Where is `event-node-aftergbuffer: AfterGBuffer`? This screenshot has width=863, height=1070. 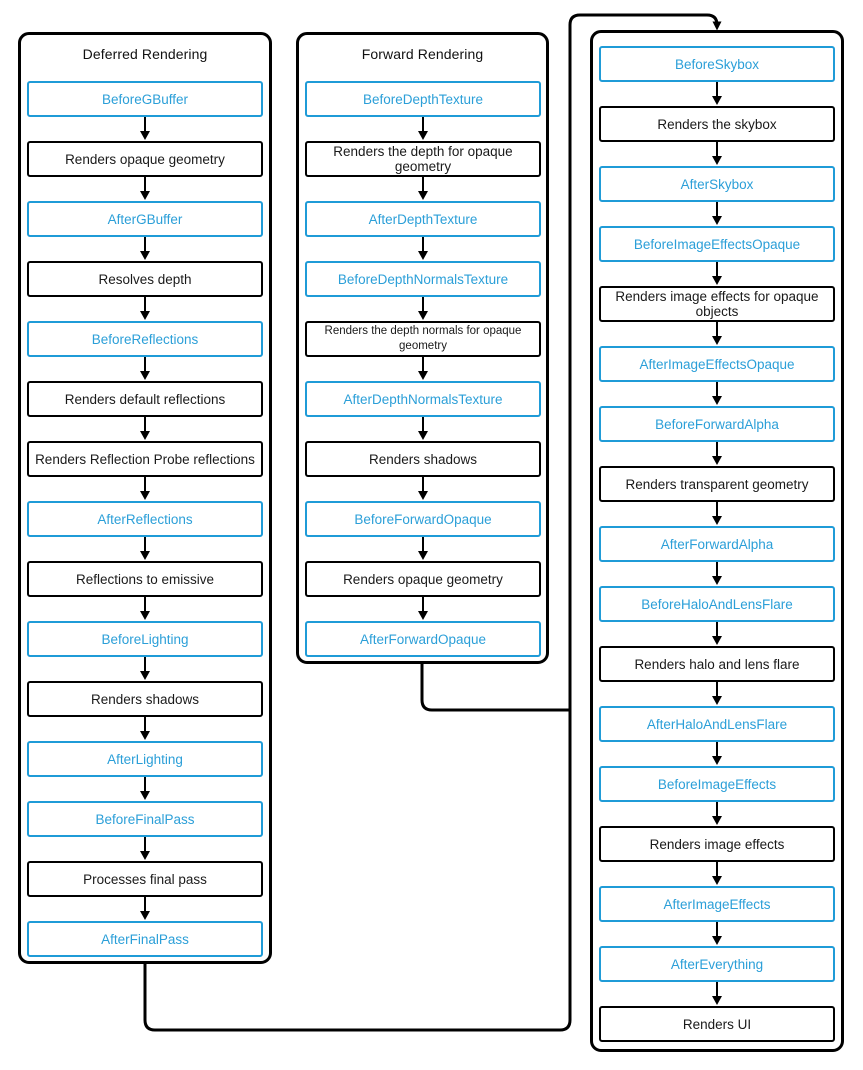
event-node-aftergbuffer: AfterGBuffer is located at coordinates (145, 219).